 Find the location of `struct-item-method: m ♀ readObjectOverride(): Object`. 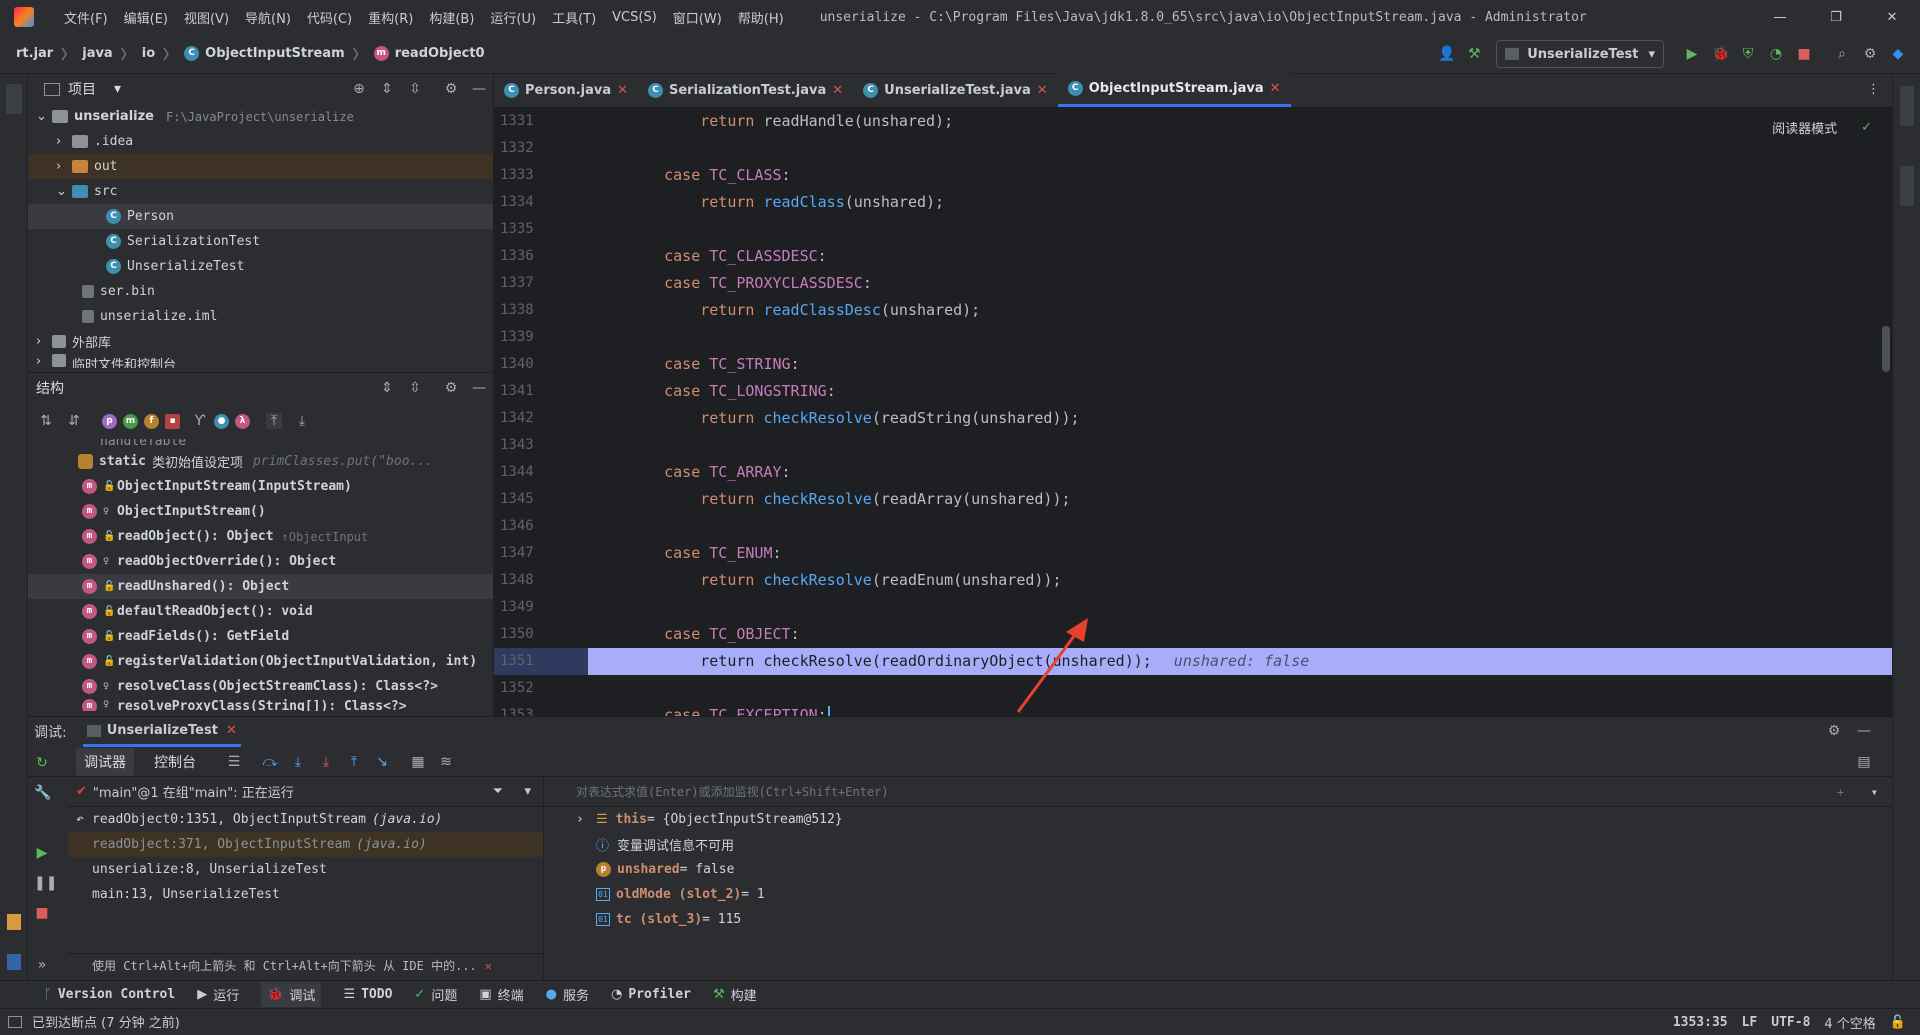

struct-item-method: m ♀ readObjectOverride(): Object is located at coordinates (260, 561).